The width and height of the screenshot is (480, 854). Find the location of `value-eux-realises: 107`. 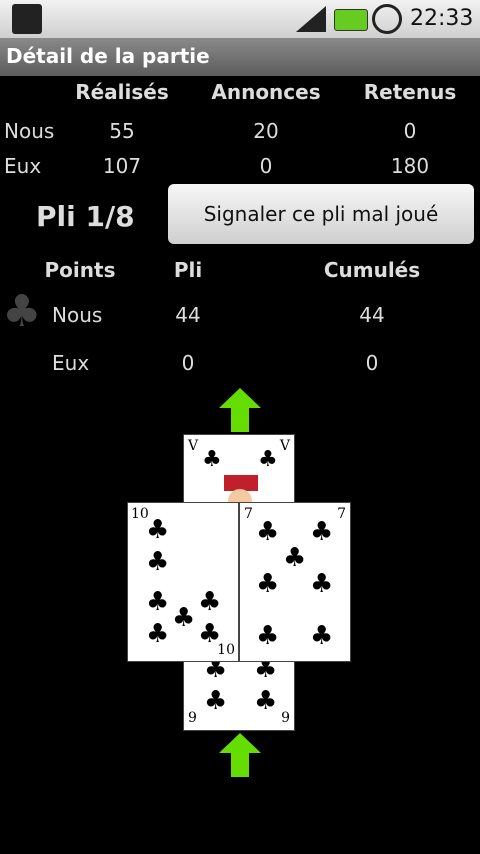

value-eux-realises: 107 is located at coordinates (122, 166).